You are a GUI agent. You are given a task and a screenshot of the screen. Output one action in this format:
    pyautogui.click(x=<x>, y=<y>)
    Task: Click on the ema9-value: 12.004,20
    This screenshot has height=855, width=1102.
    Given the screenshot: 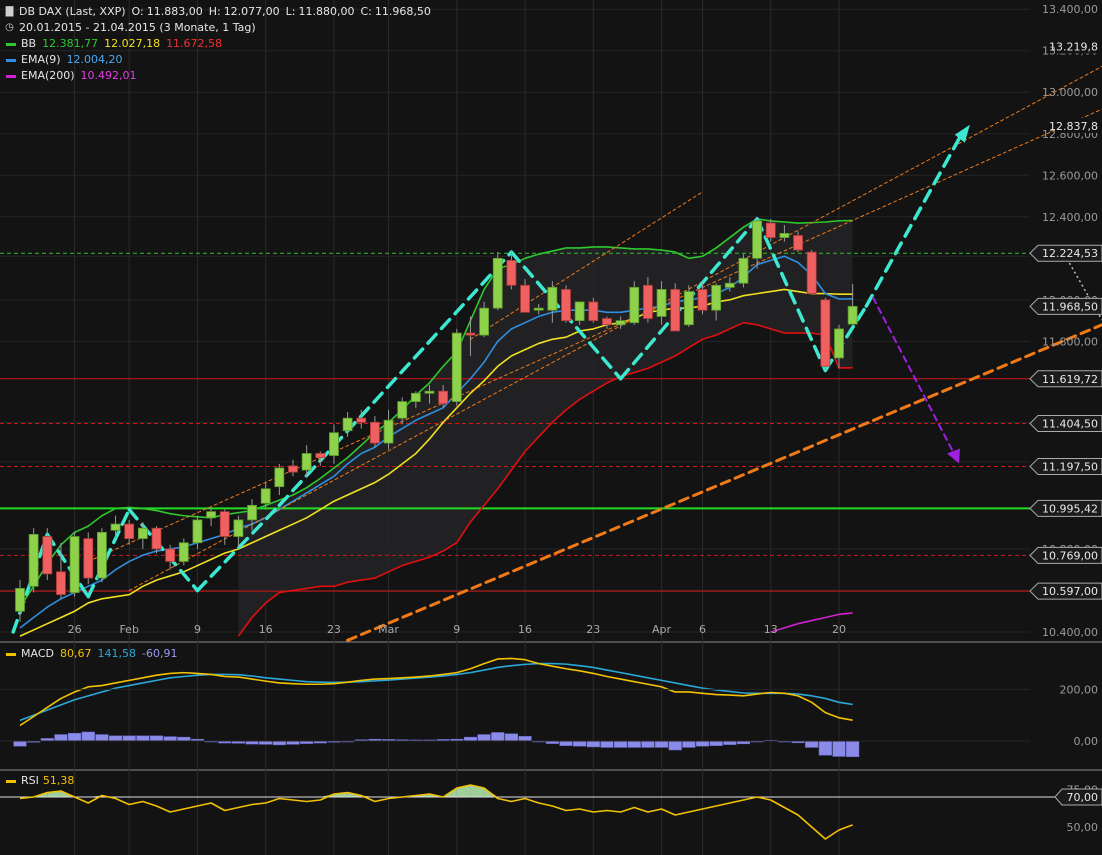 What is the action you would take?
    pyautogui.click(x=94, y=59)
    